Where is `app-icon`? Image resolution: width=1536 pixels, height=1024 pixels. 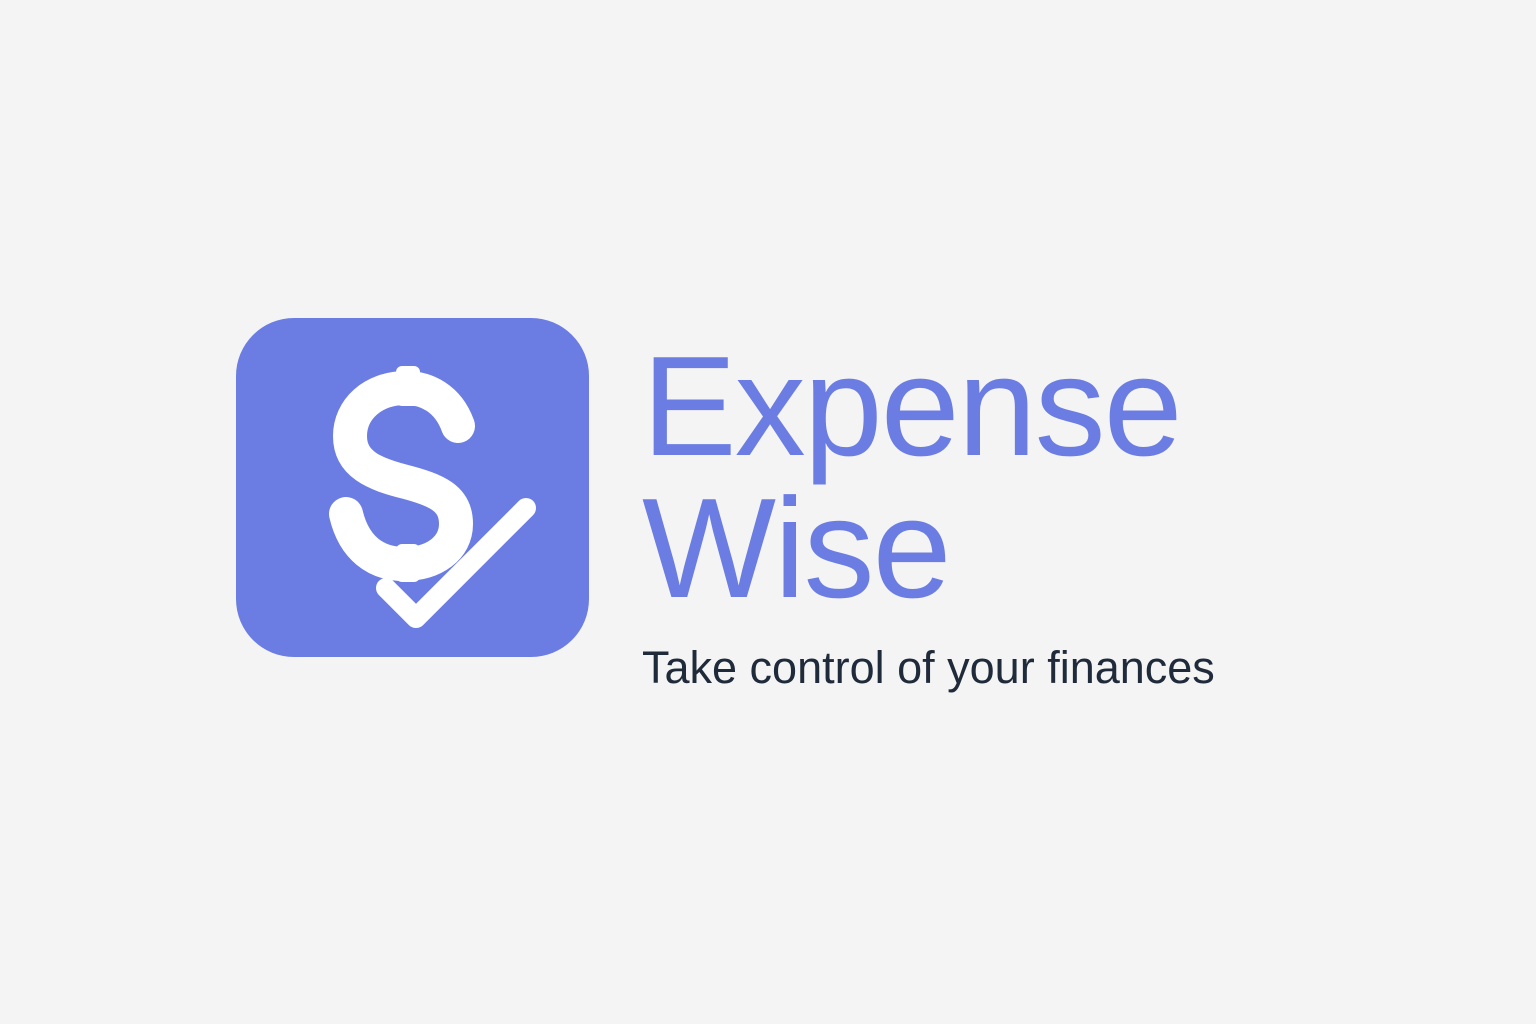 app-icon is located at coordinates (412, 487).